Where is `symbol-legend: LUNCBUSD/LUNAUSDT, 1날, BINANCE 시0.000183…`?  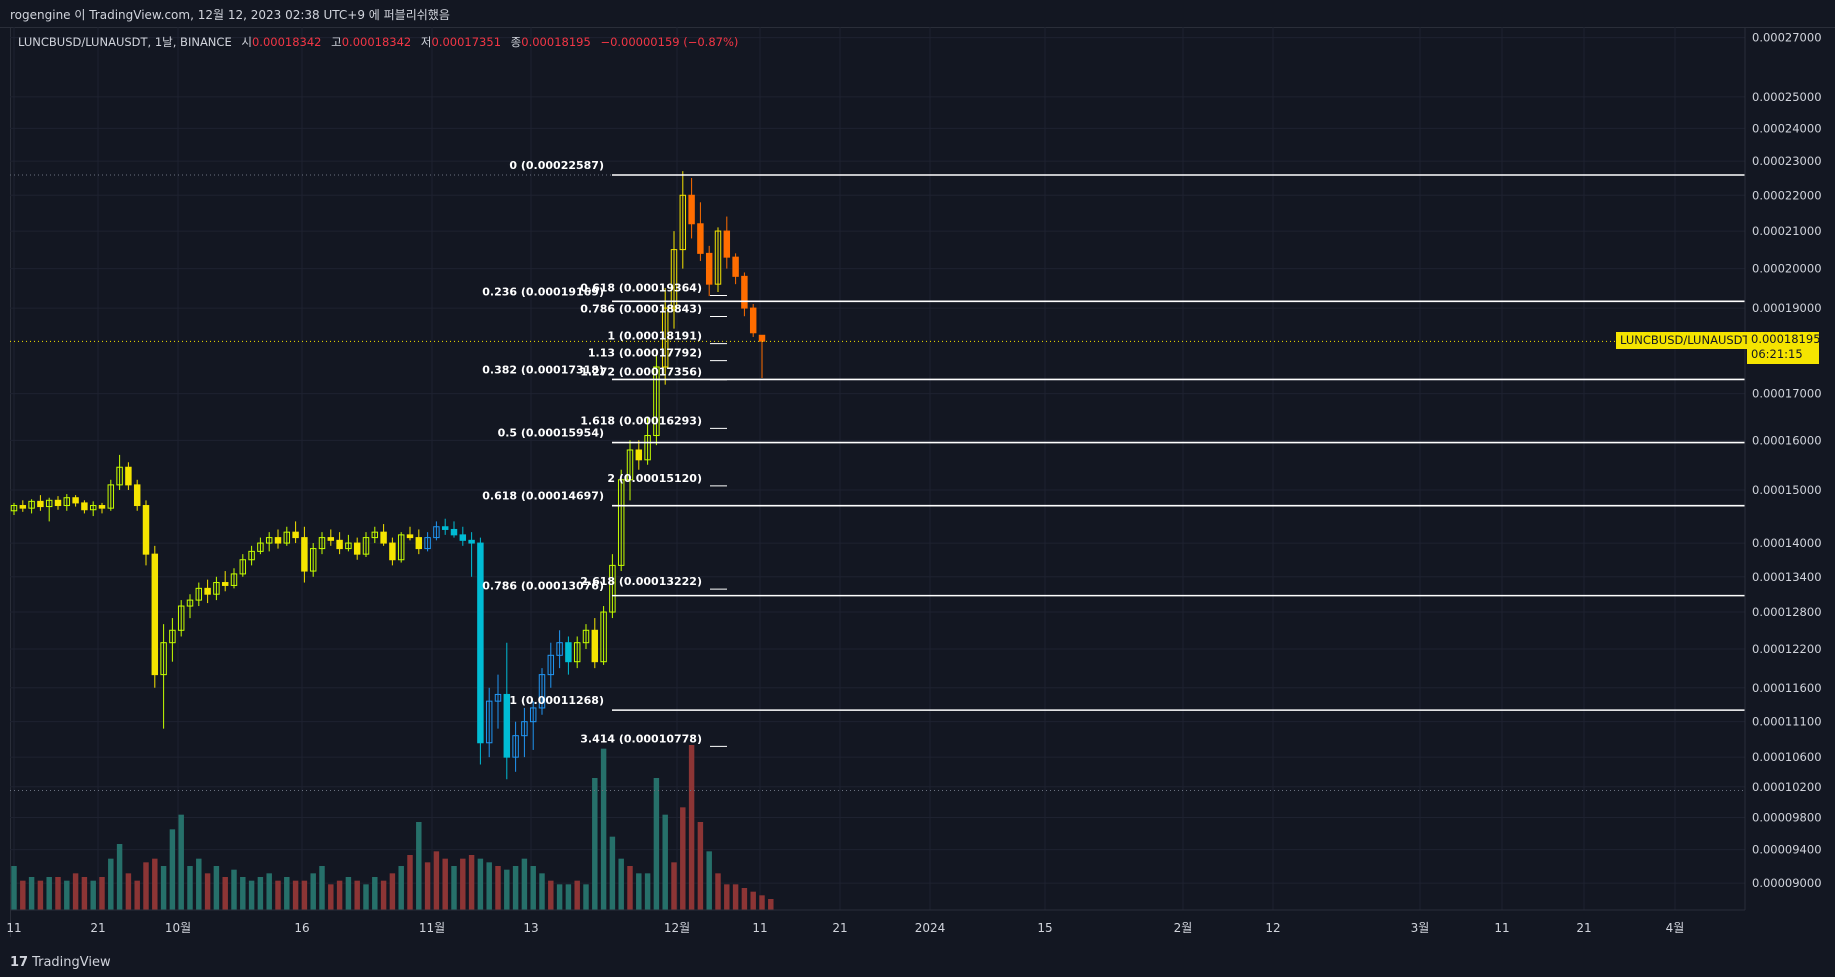 symbol-legend: LUNCBUSD/LUNAUSDT, 1날, BINANCE 시0.000183… is located at coordinates (378, 42).